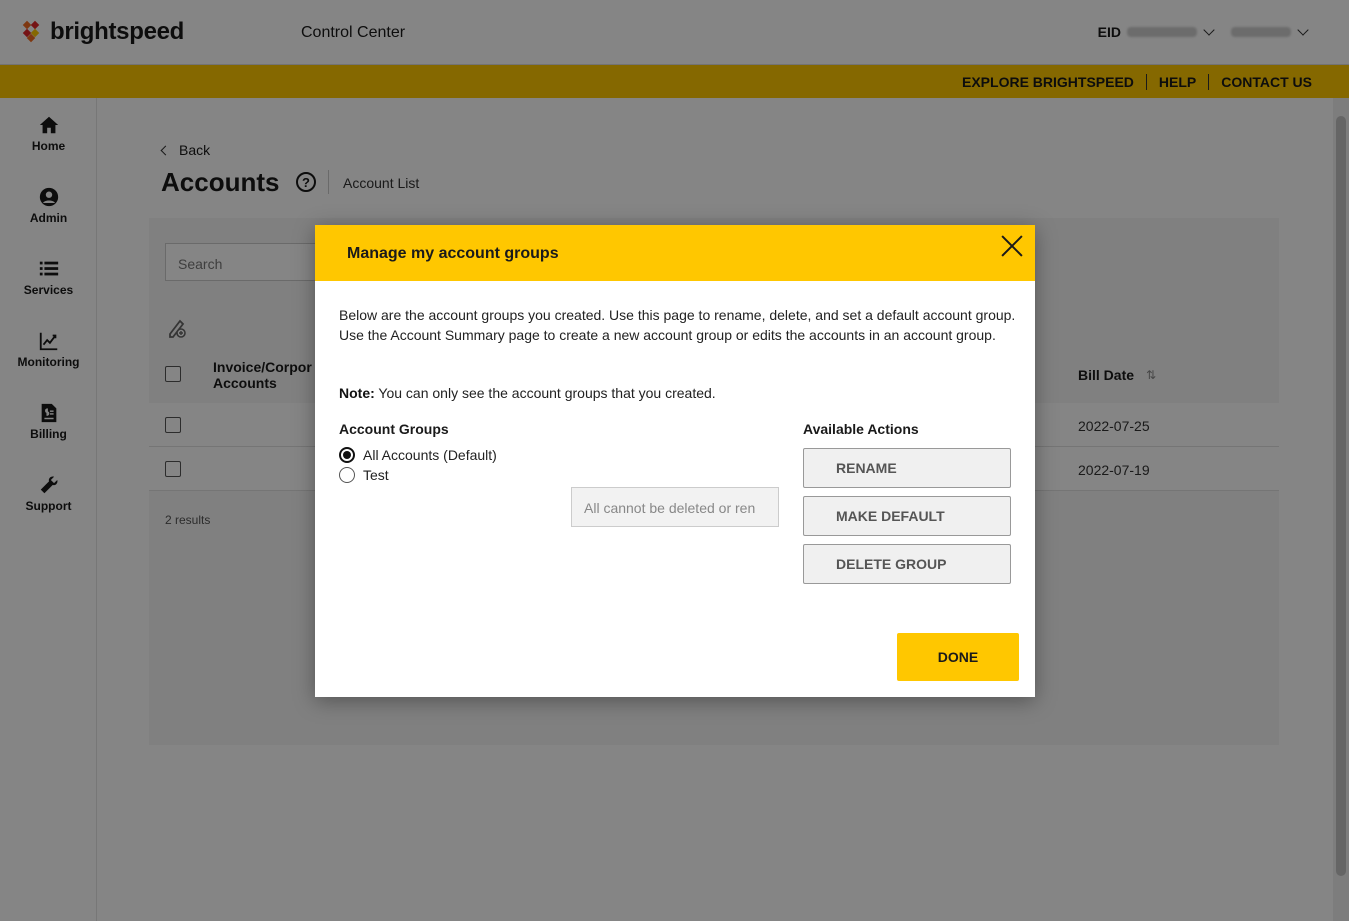 The image size is (1349, 921). I want to click on rename-button: RENAME, so click(907, 468).